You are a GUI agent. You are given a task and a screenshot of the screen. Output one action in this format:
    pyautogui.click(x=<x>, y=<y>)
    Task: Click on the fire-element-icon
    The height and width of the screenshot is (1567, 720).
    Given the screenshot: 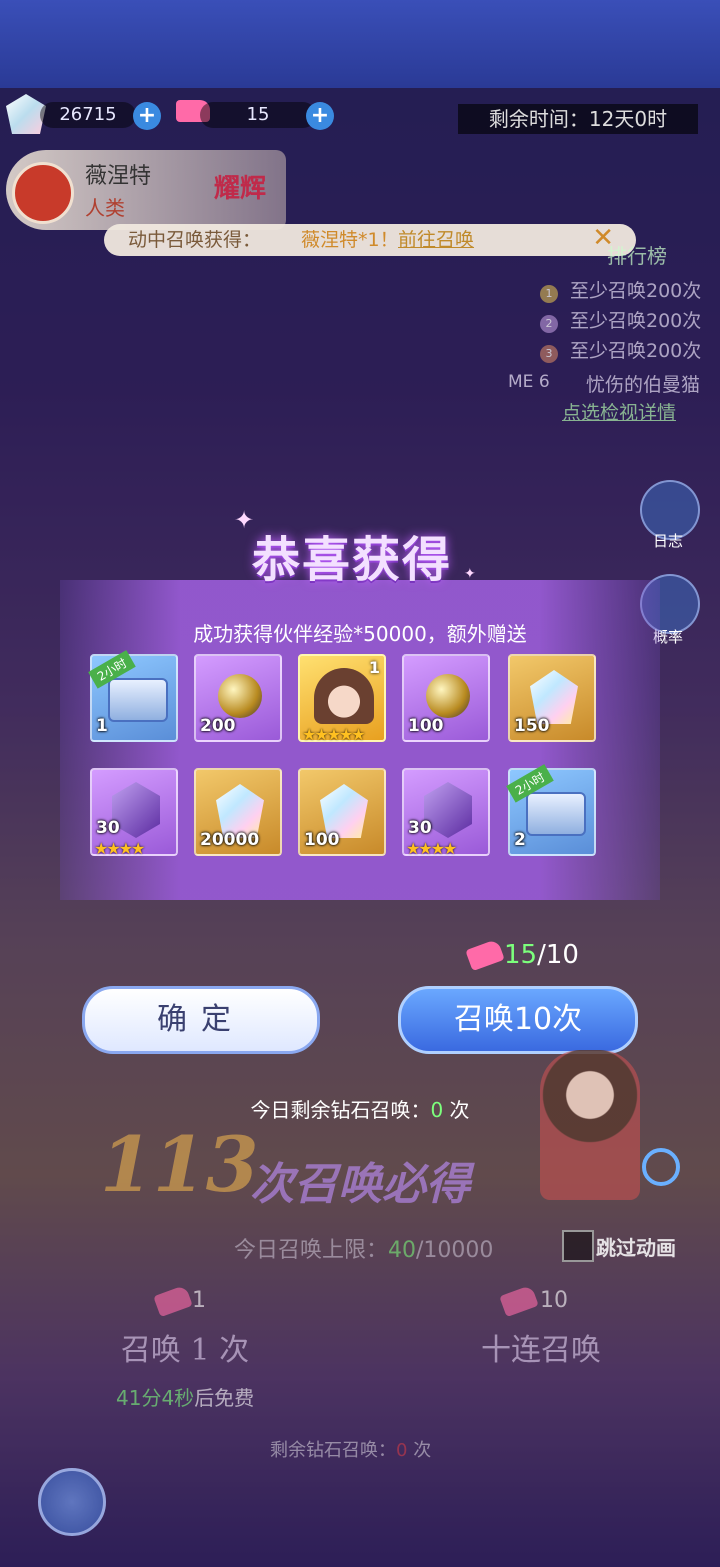 What is the action you would take?
    pyautogui.click(x=43, y=193)
    